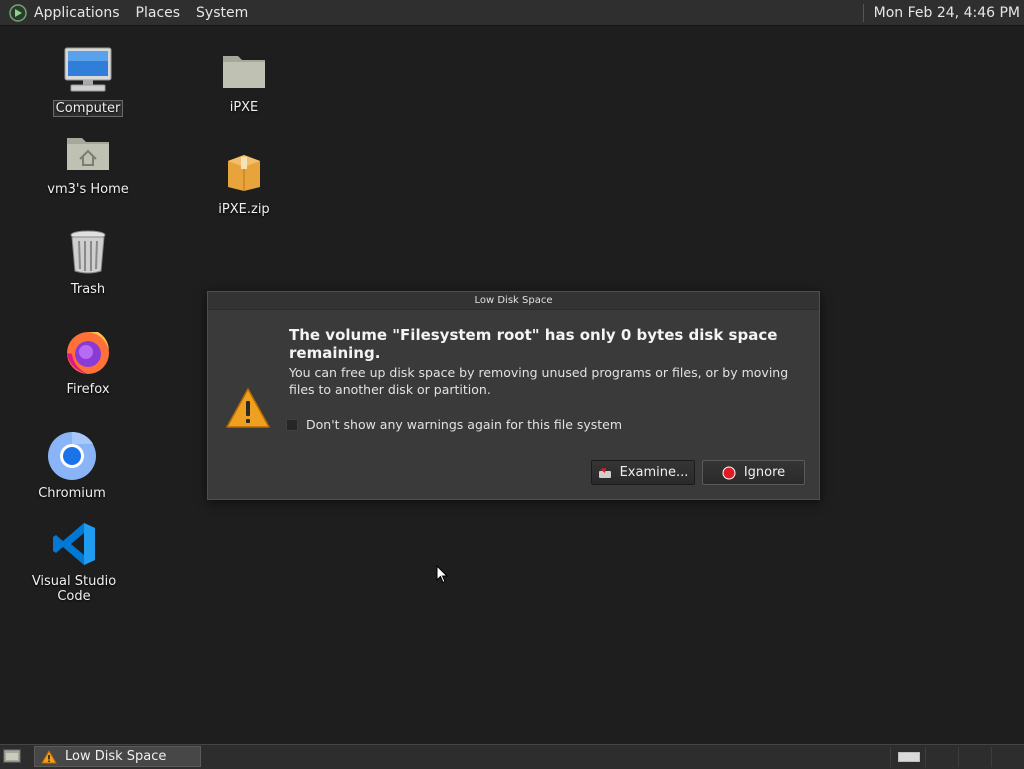 The image size is (1024, 769). What do you see at coordinates (244, 107) in the screenshot?
I see `desktop-icon-label: iPXE` at bounding box center [244, 107].